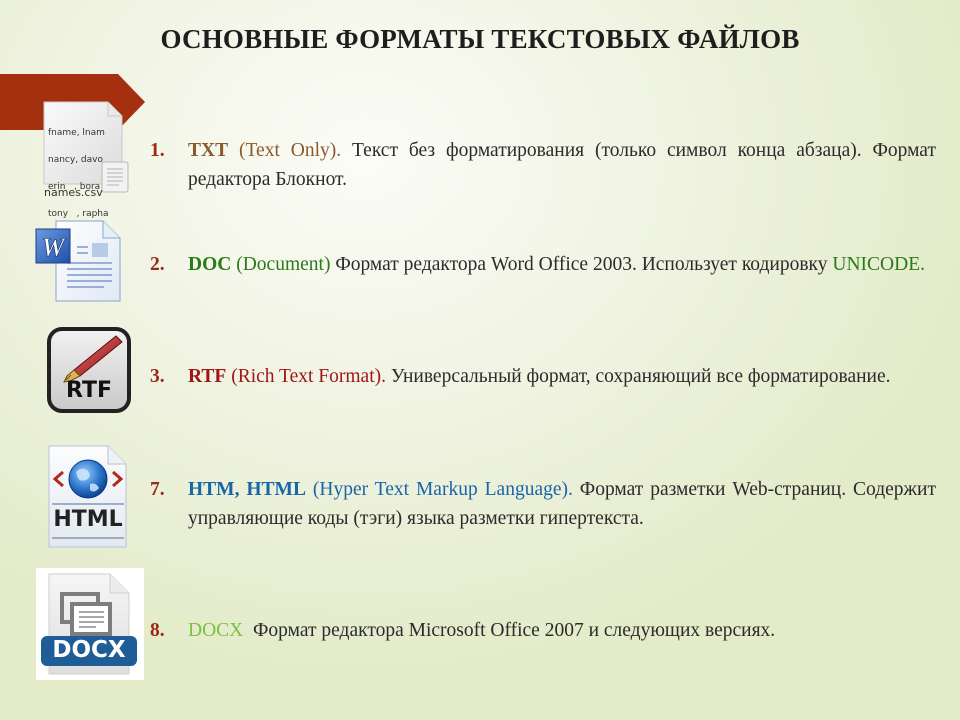 This screenshot has width=960, height=720. I want to click on format-name: HTM, HTML, so click(247, 489).